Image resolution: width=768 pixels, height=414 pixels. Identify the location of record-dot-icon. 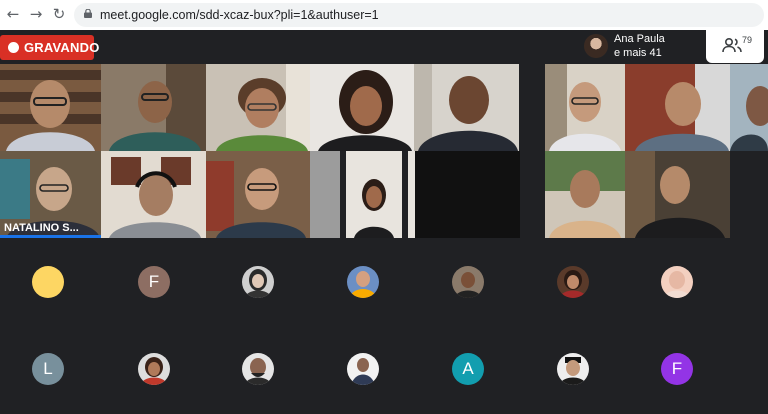
(13, 47).